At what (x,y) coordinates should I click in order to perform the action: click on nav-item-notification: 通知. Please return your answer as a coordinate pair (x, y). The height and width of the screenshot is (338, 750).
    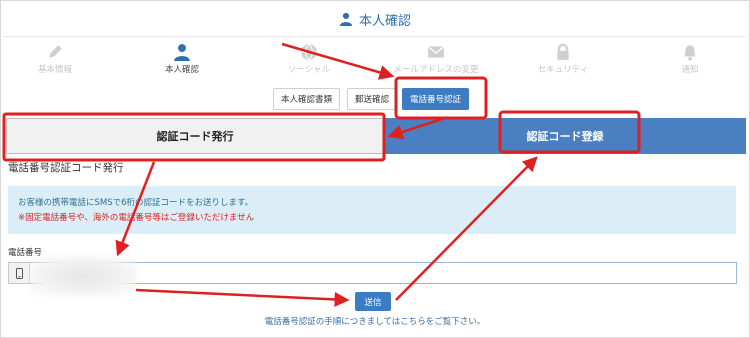
    Looking at the image, I should click on (690, 60).